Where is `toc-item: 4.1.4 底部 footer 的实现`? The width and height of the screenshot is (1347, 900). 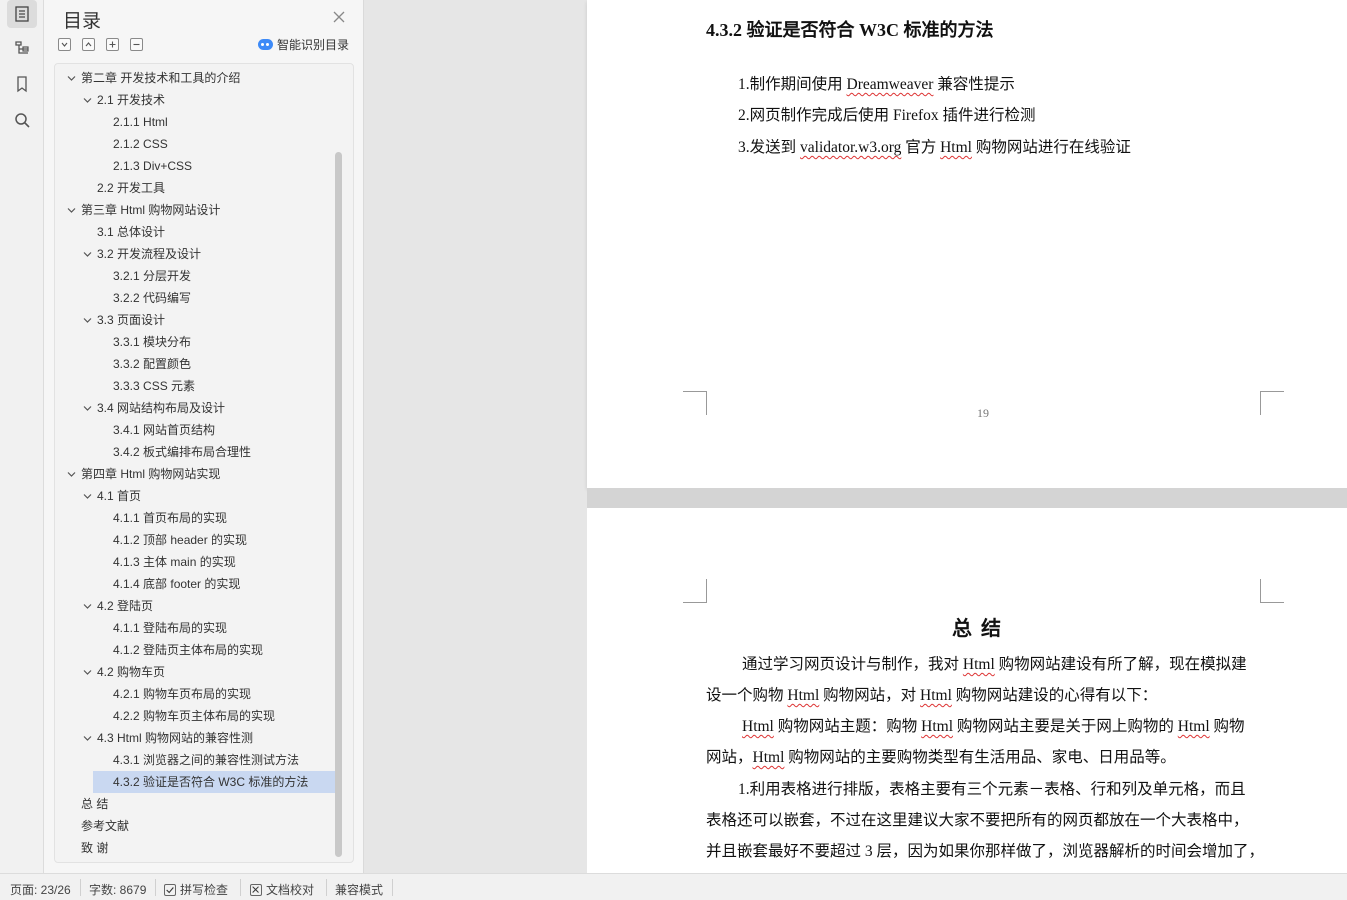 toc-item: 4.1.4 底部 footer 的实现 is located at coordinates (195, 584).